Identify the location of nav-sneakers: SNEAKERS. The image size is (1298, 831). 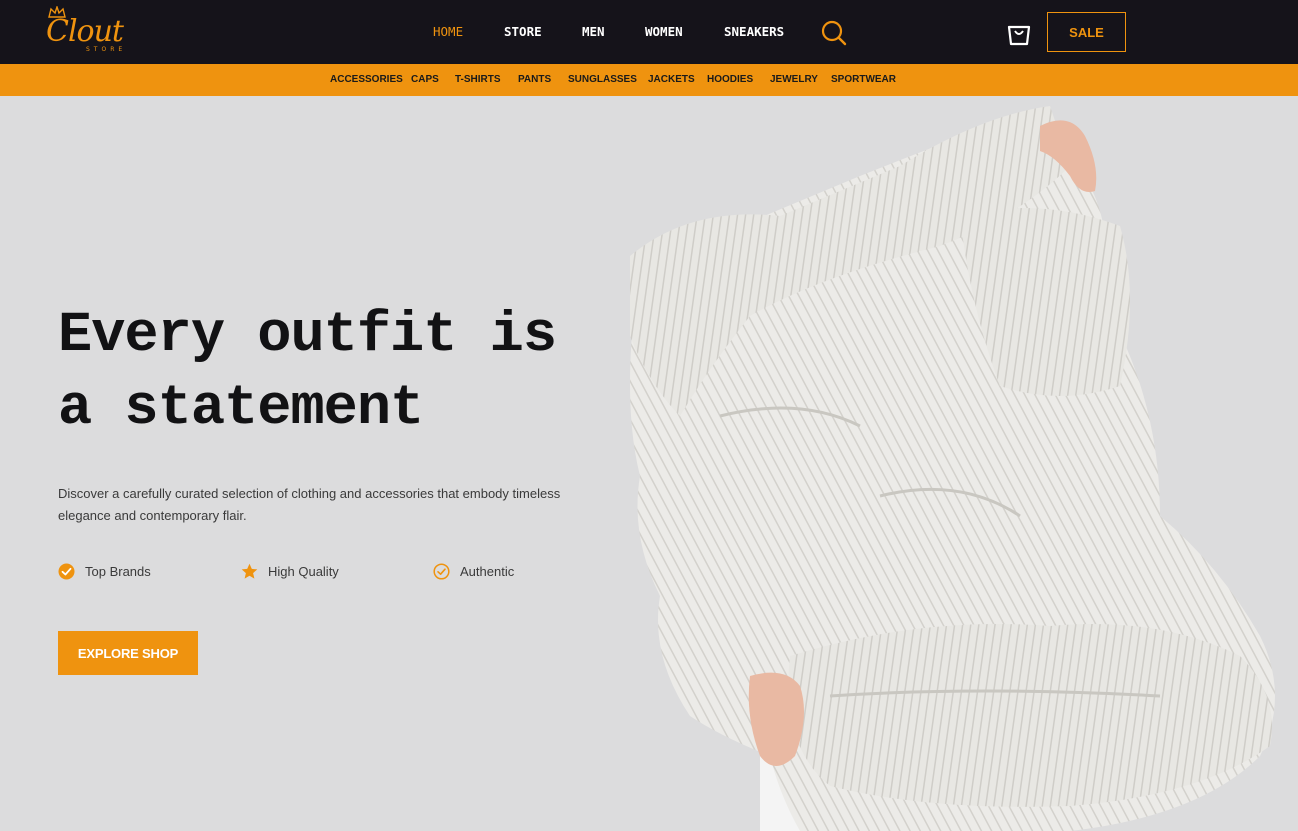
(754, 31).